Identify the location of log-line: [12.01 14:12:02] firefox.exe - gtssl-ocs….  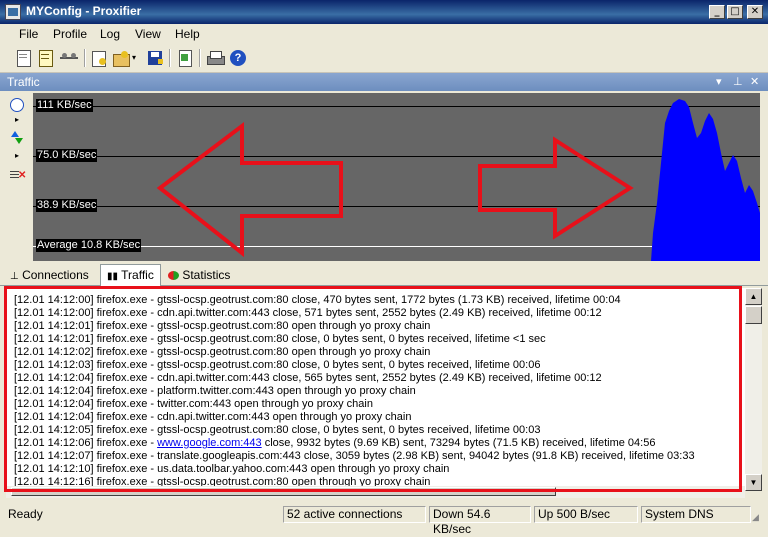
(222, 352).